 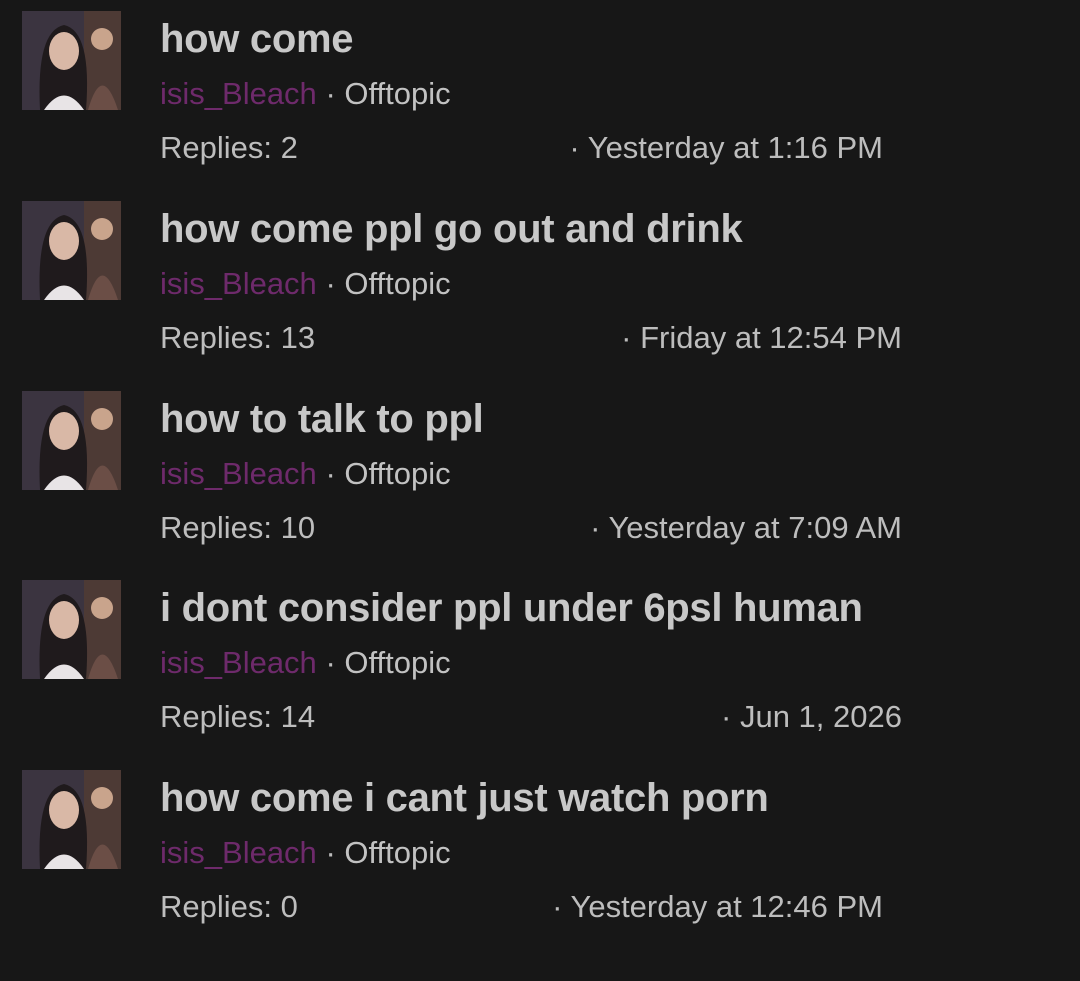 I want to click on thread-title: how come, so click(x=256, y=39).